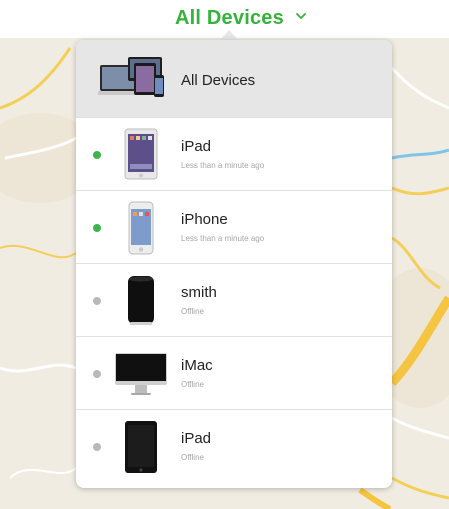 This screenshot has width=449, height=509. I want to click on mac-pro-icon, so click(141, 300).